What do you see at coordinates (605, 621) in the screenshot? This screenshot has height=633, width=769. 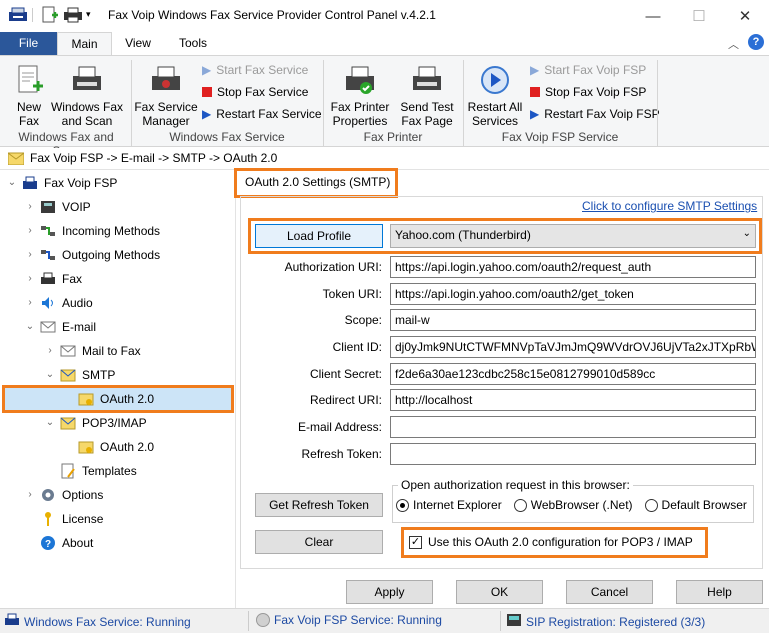 I see `status-sip: SIP Registration: Registered (3/3)` at bounding box center [605, 621].